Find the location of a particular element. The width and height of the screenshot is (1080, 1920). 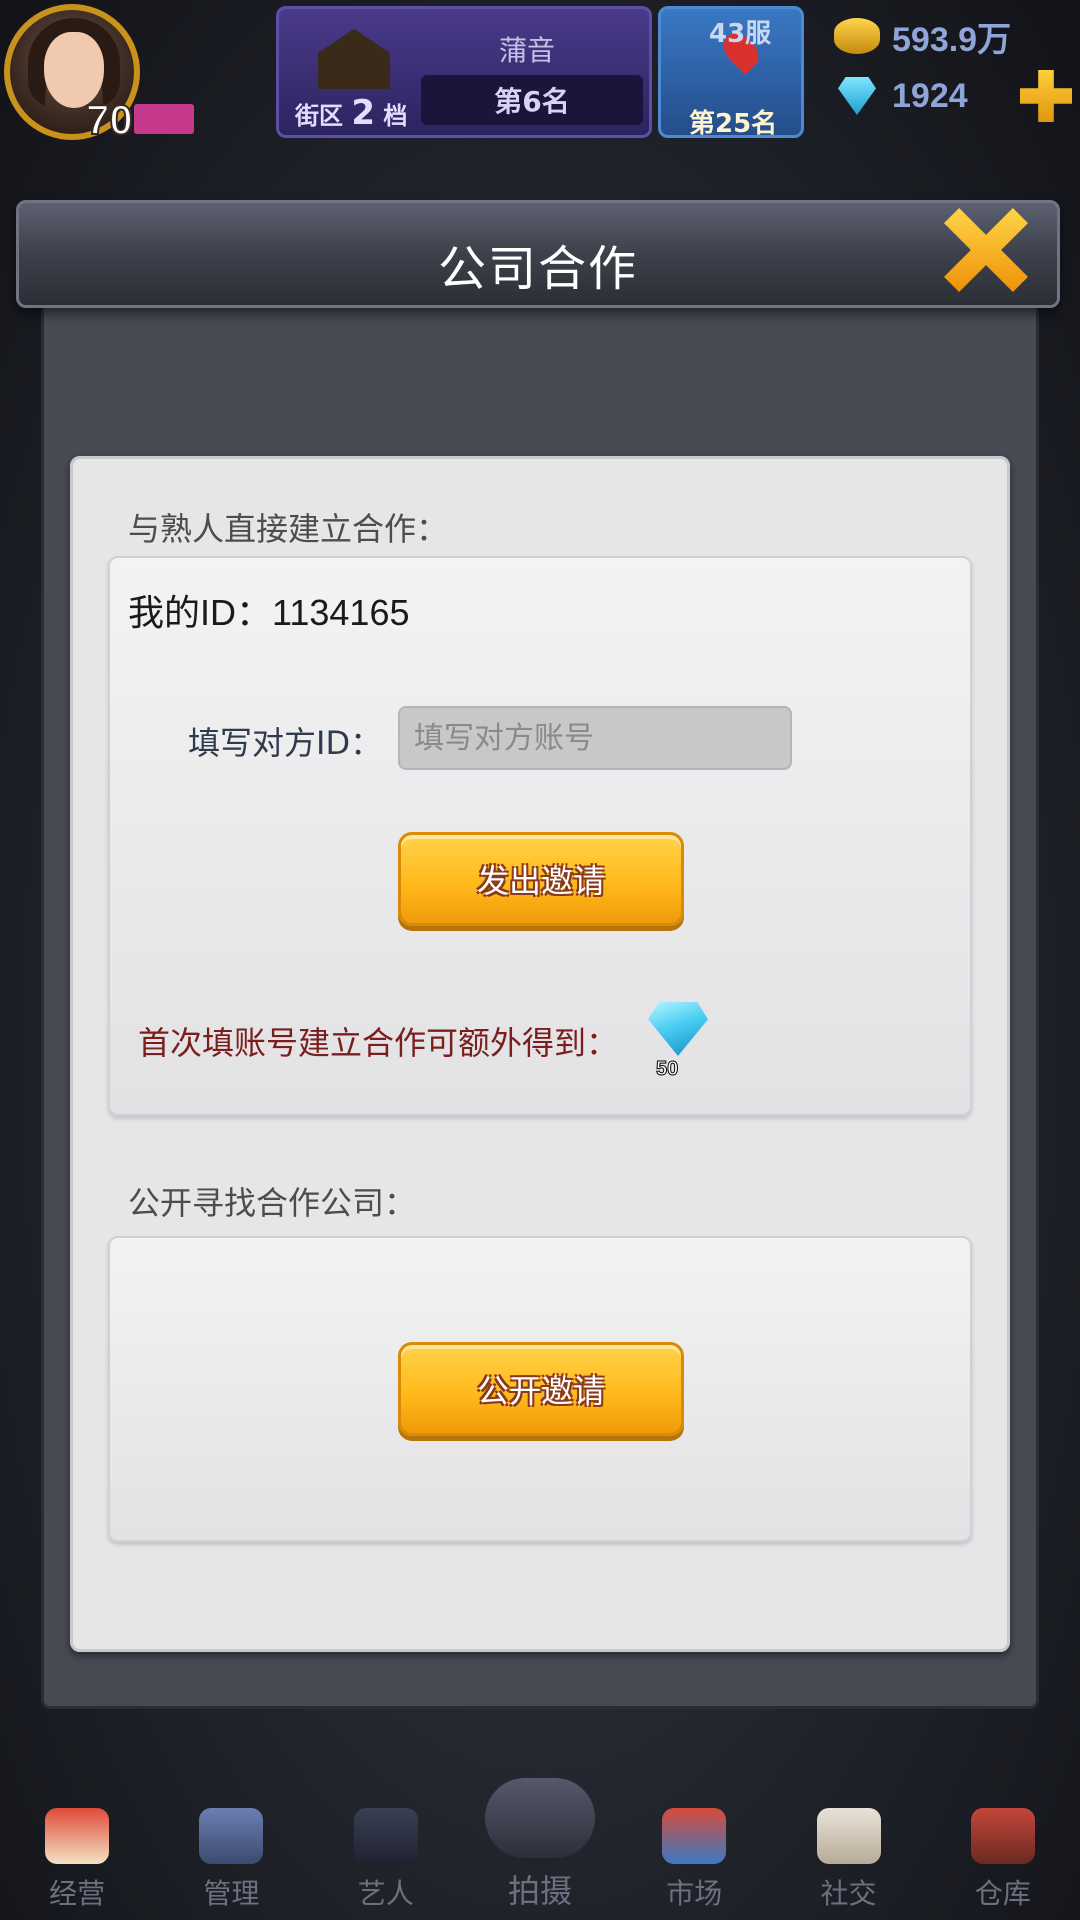

nav-label: 管理 is located at coordinates (231, 1893).